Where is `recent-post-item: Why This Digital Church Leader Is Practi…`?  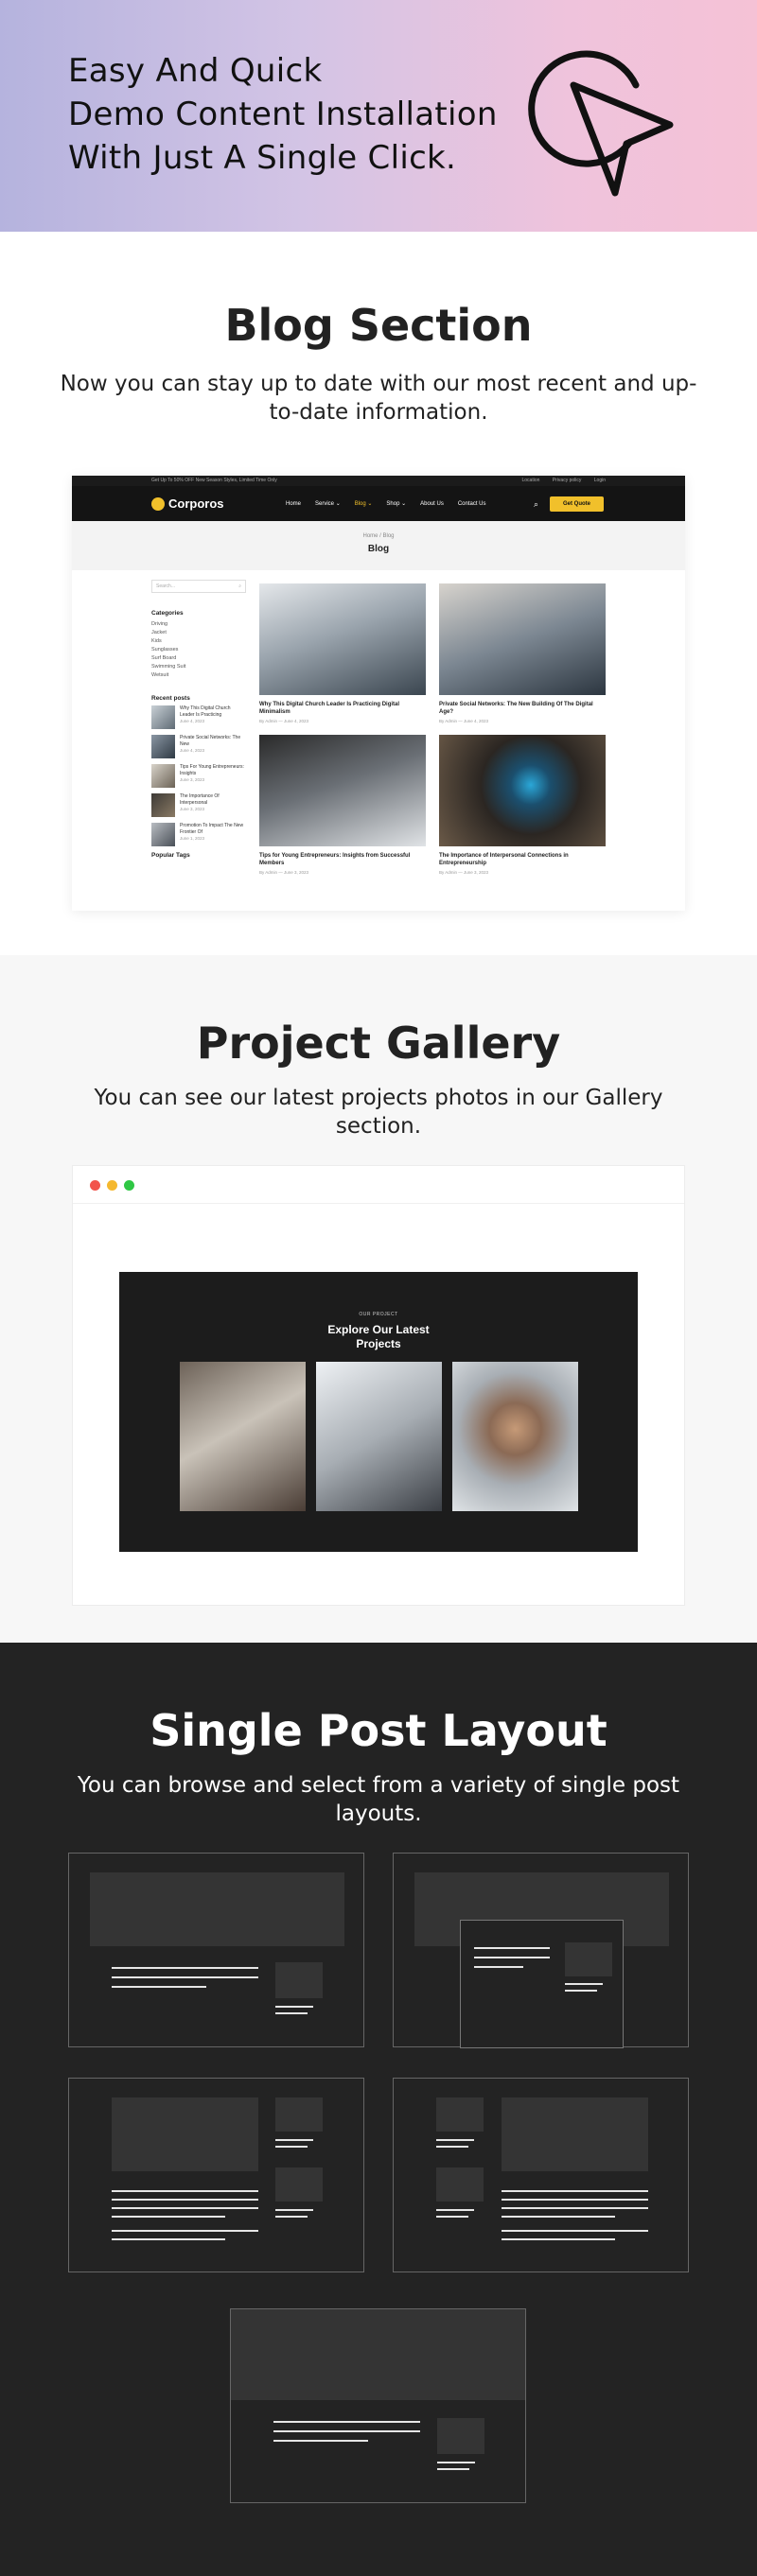 recent-post-item: Why This Digital Church Leader Is Practi… is located at coordinates (199, 717).